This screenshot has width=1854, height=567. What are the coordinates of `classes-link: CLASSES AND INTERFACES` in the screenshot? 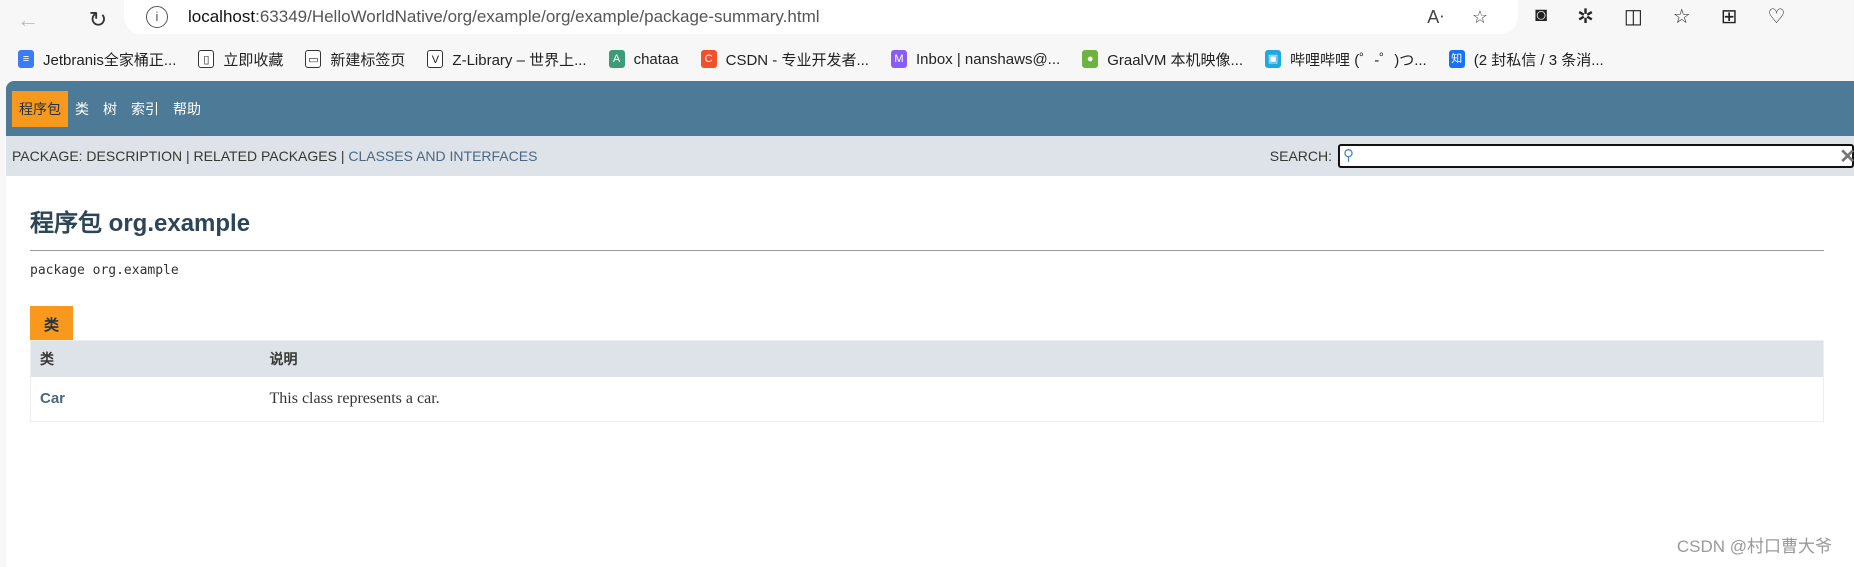 It's located at (442, 156).